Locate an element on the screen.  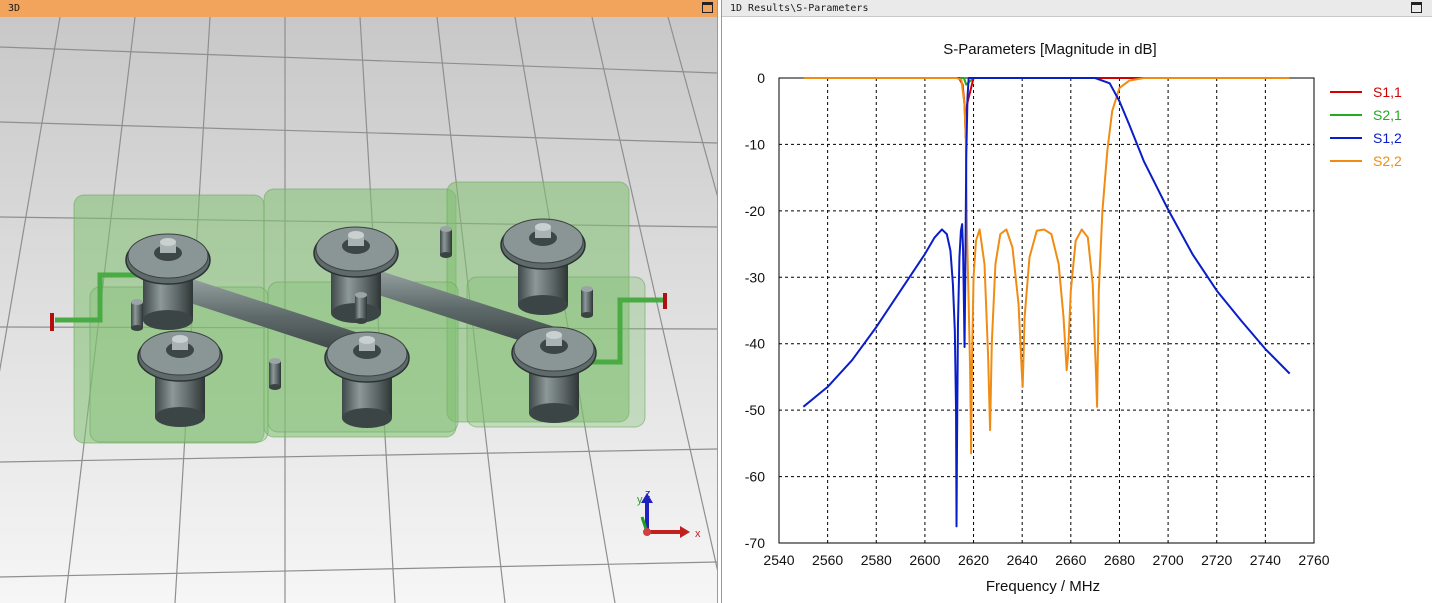
x-tick-label: 2600 is located at coordinates (924, 560).